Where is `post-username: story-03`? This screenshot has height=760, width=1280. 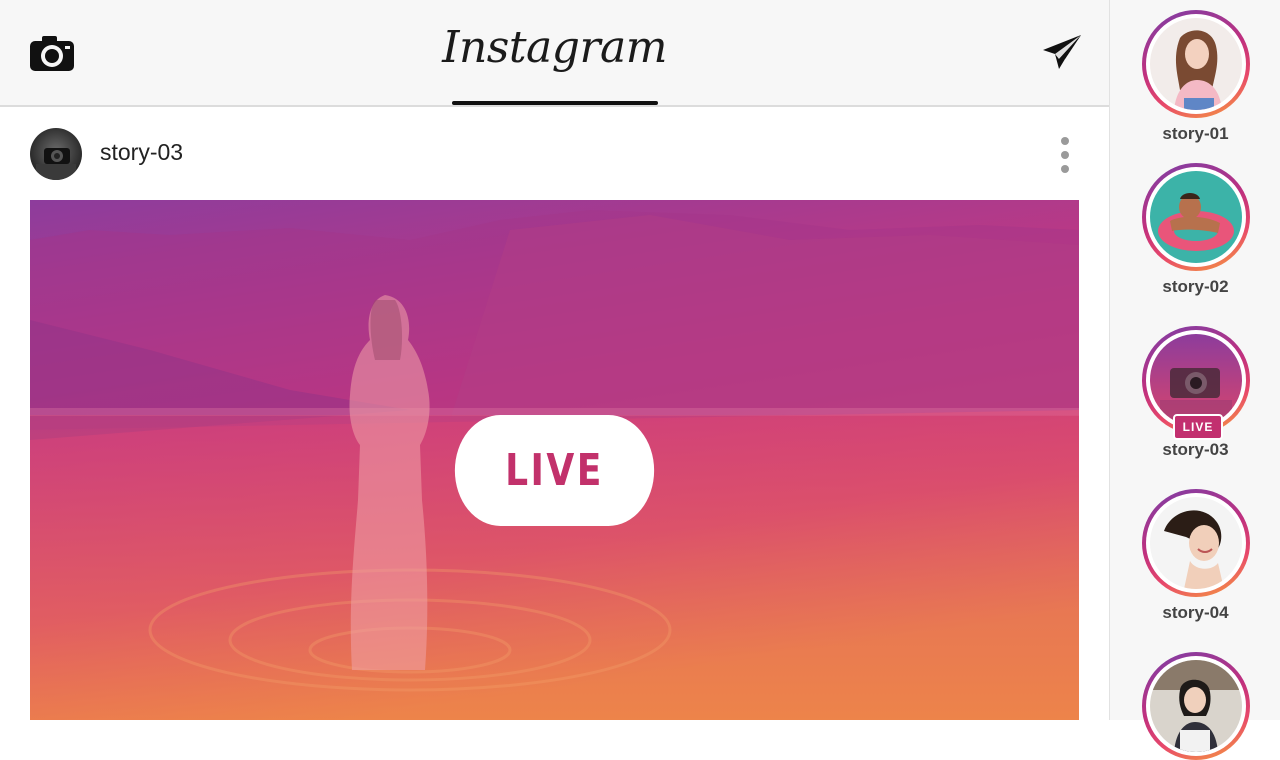 post-username: story-03 is located at coordinates (141, 152).